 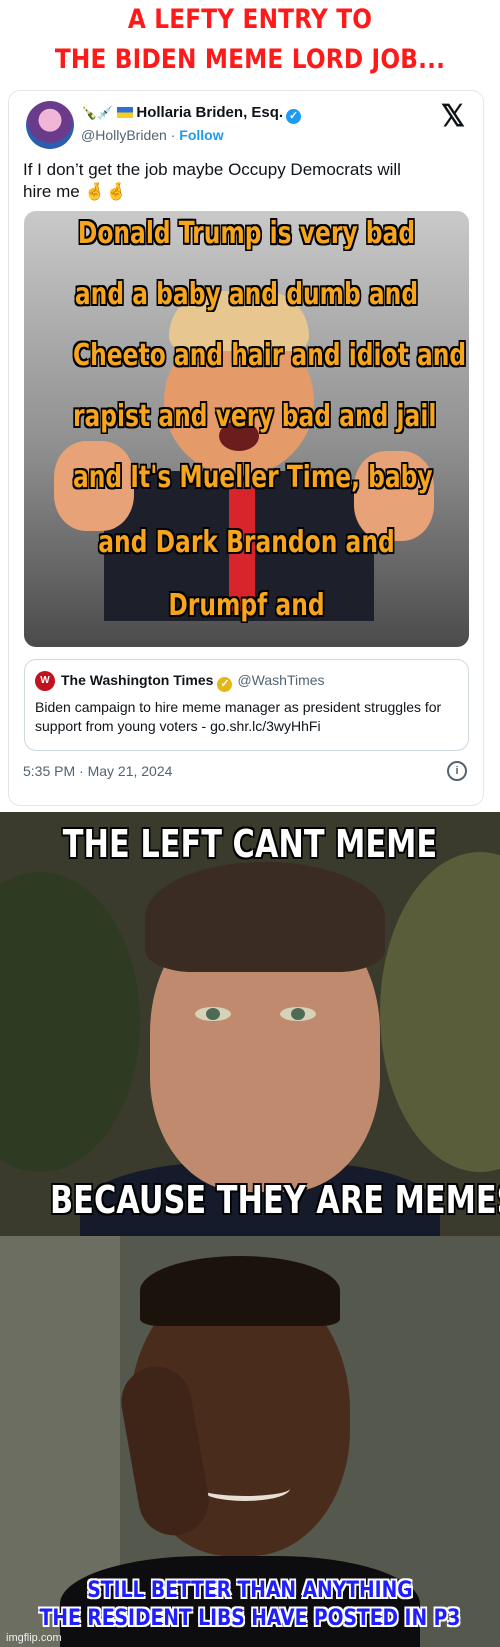 What do you see at coordinates (246, 233) in the screenshot?
I see `media-text-line: Donald Trump is very bad` at bounding box center [246, 233].